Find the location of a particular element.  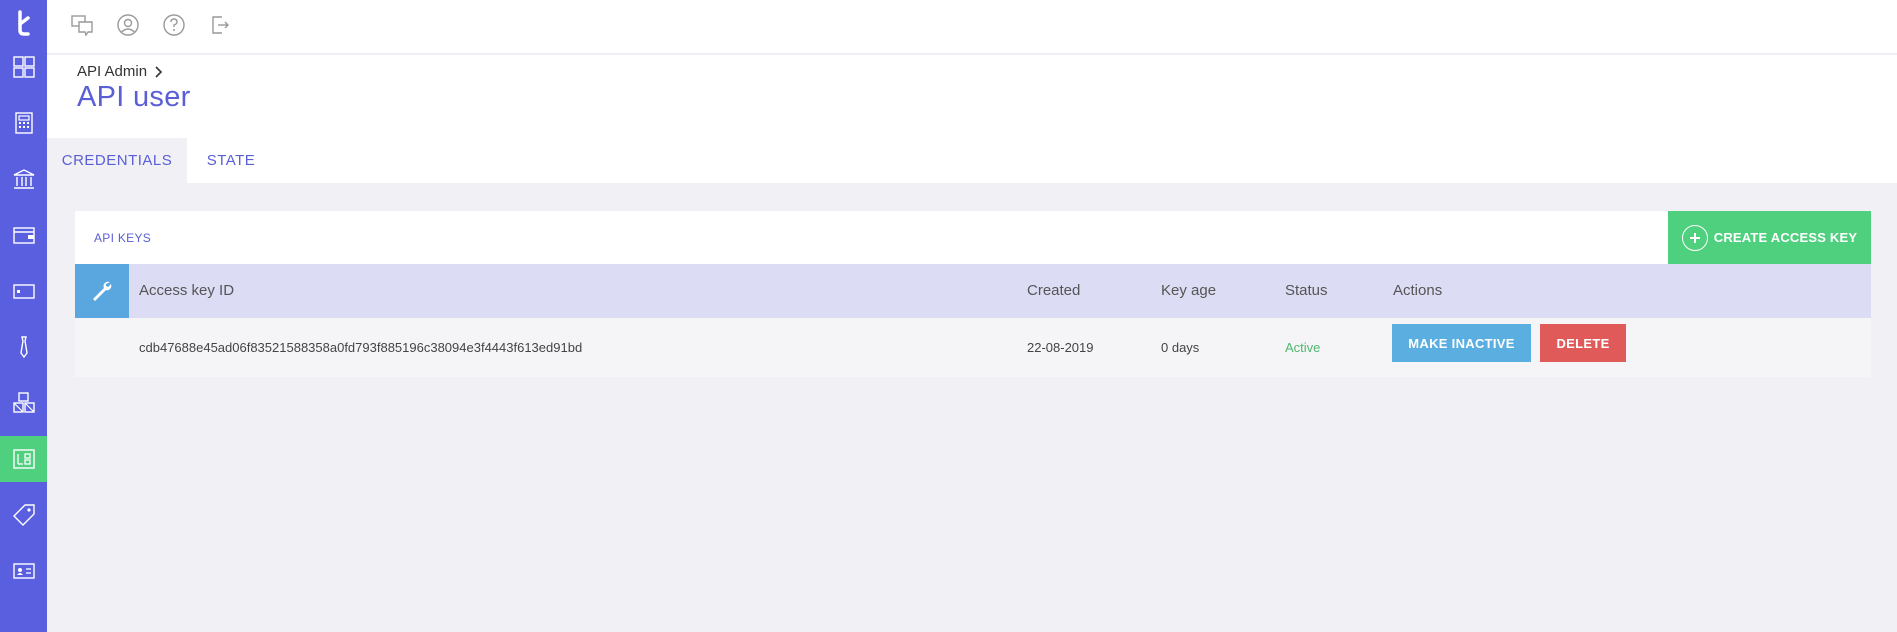

boxes-icon is located at coordinates (23, 402).